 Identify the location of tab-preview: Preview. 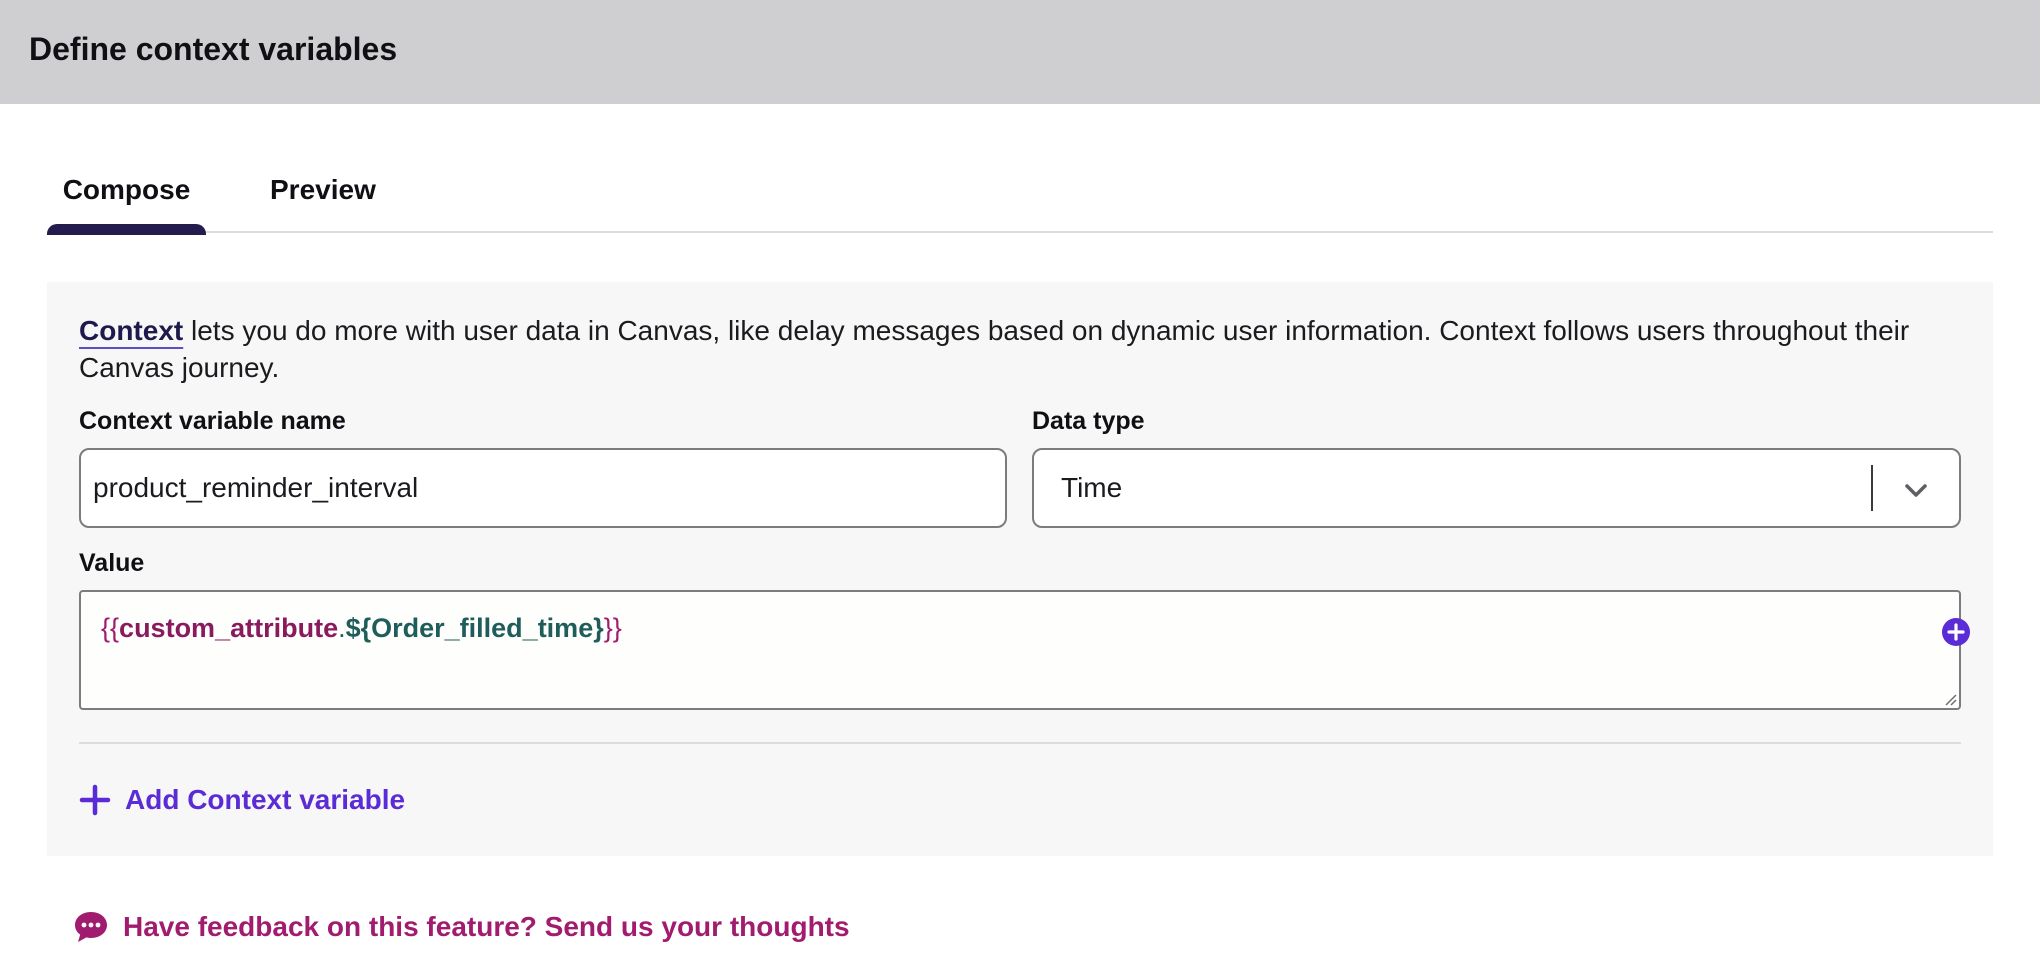
(323, 203).